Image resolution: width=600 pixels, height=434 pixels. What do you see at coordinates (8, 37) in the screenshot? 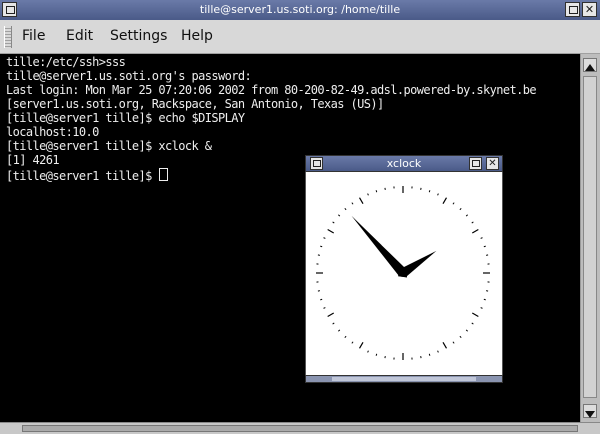
I see `menubar-grip-handle` at bounding box center [8, 37].